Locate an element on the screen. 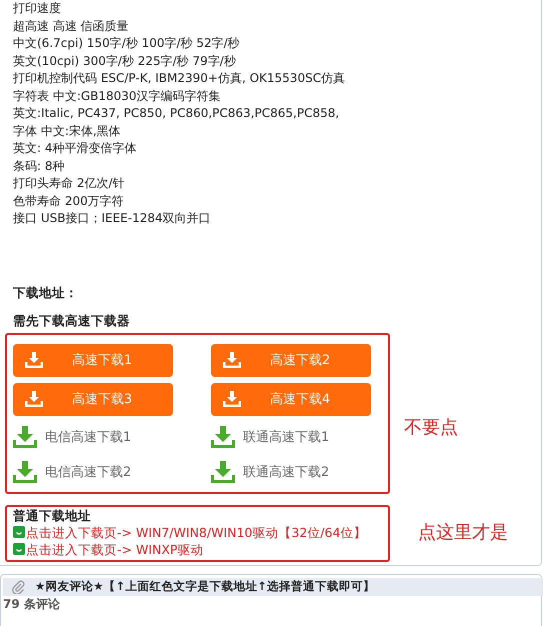 The image size is (547, 626). spec-line: 中文(6.7cpi) 150字/秒 100字/秒 52字/秒 is located at coordinates (127, 43).